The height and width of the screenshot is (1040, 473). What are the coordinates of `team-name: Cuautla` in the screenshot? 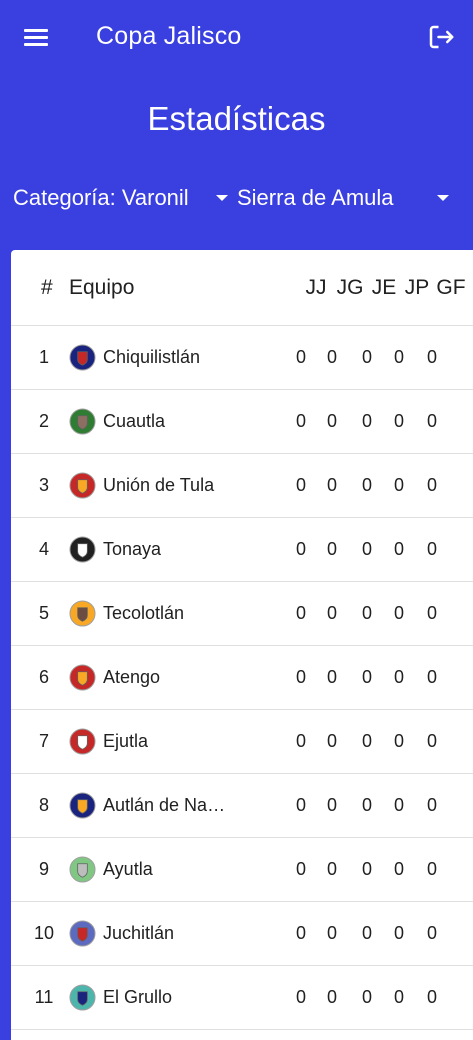 It's located at (134, 421).